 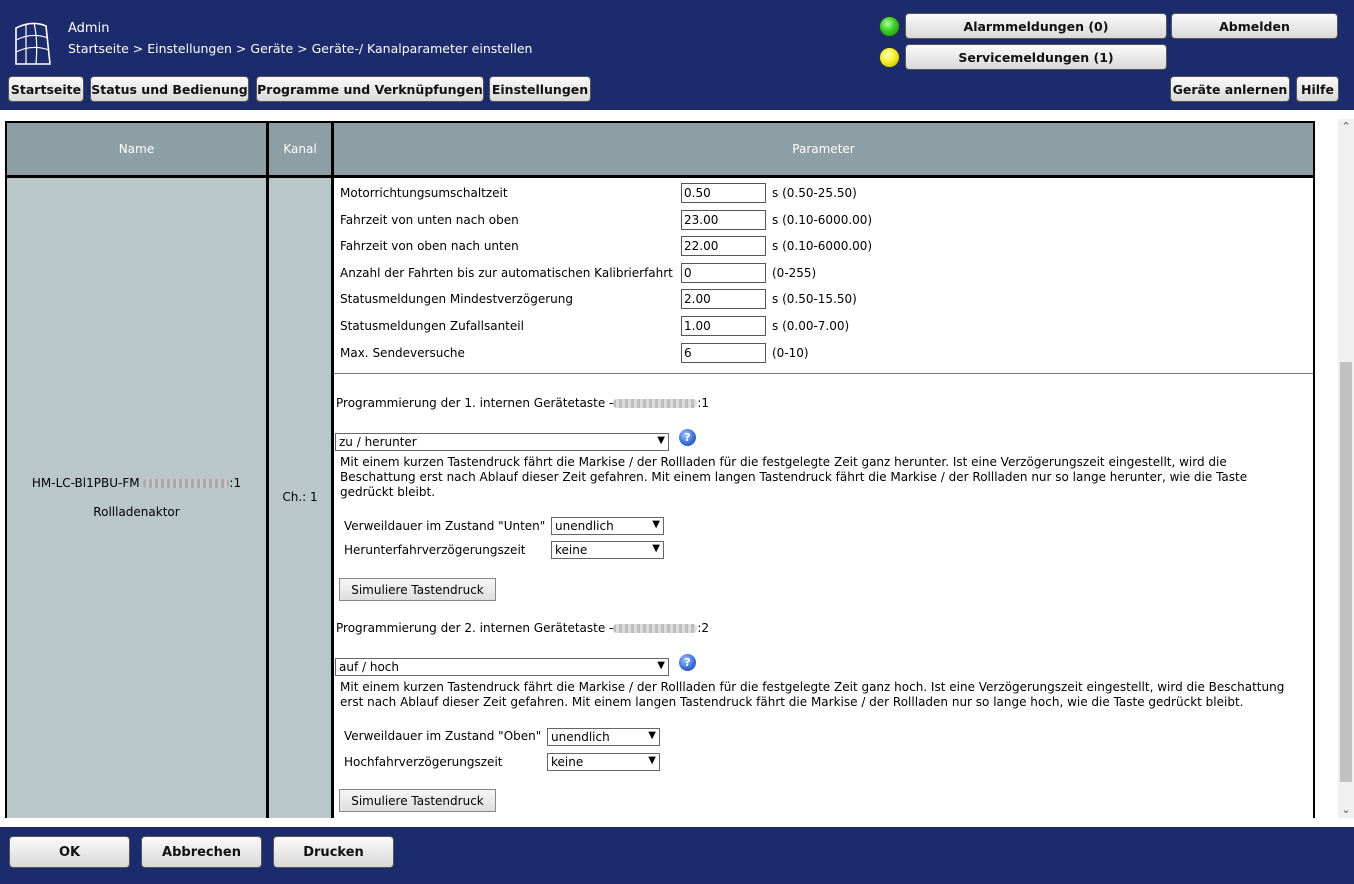 What do you see at coordinates (333, 852) in the screenshot?
I see `print-button: Drucken` at bounding box center [333, 852].